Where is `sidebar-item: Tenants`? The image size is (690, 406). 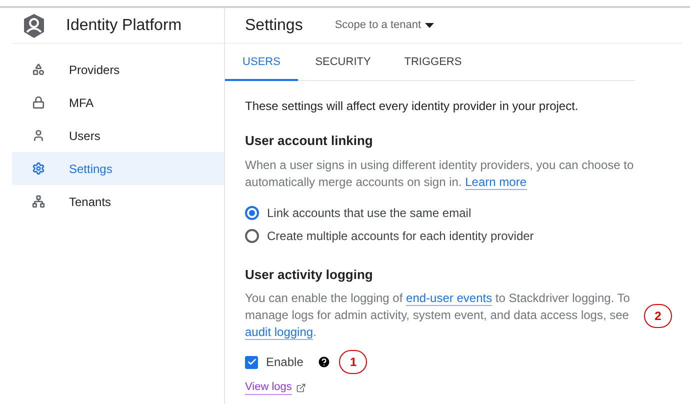 sidebar-item: Tenants is located at coordinates (118, 201).